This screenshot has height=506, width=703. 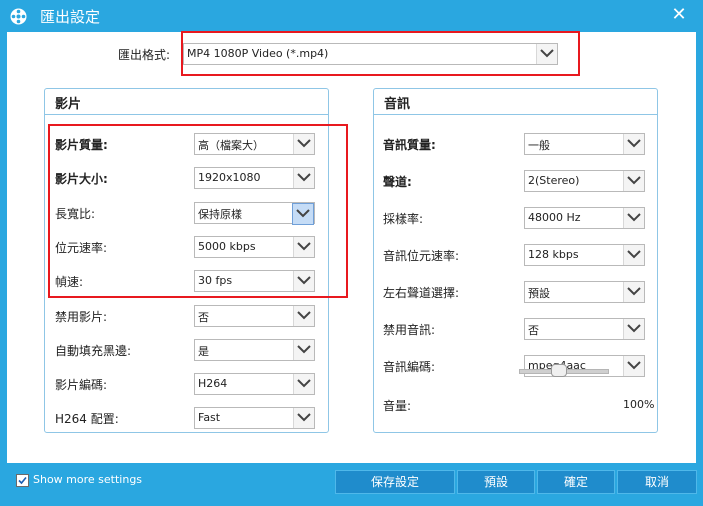 I want to click on audio-setting-select-2: 48000 Hz, so click(x=584, y=218).